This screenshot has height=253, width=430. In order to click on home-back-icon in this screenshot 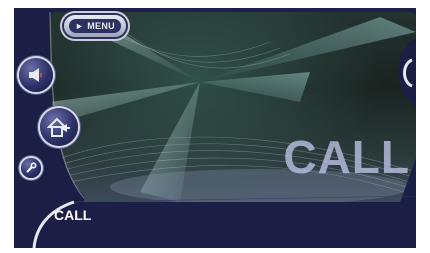, I will do `click(58, 127)`.